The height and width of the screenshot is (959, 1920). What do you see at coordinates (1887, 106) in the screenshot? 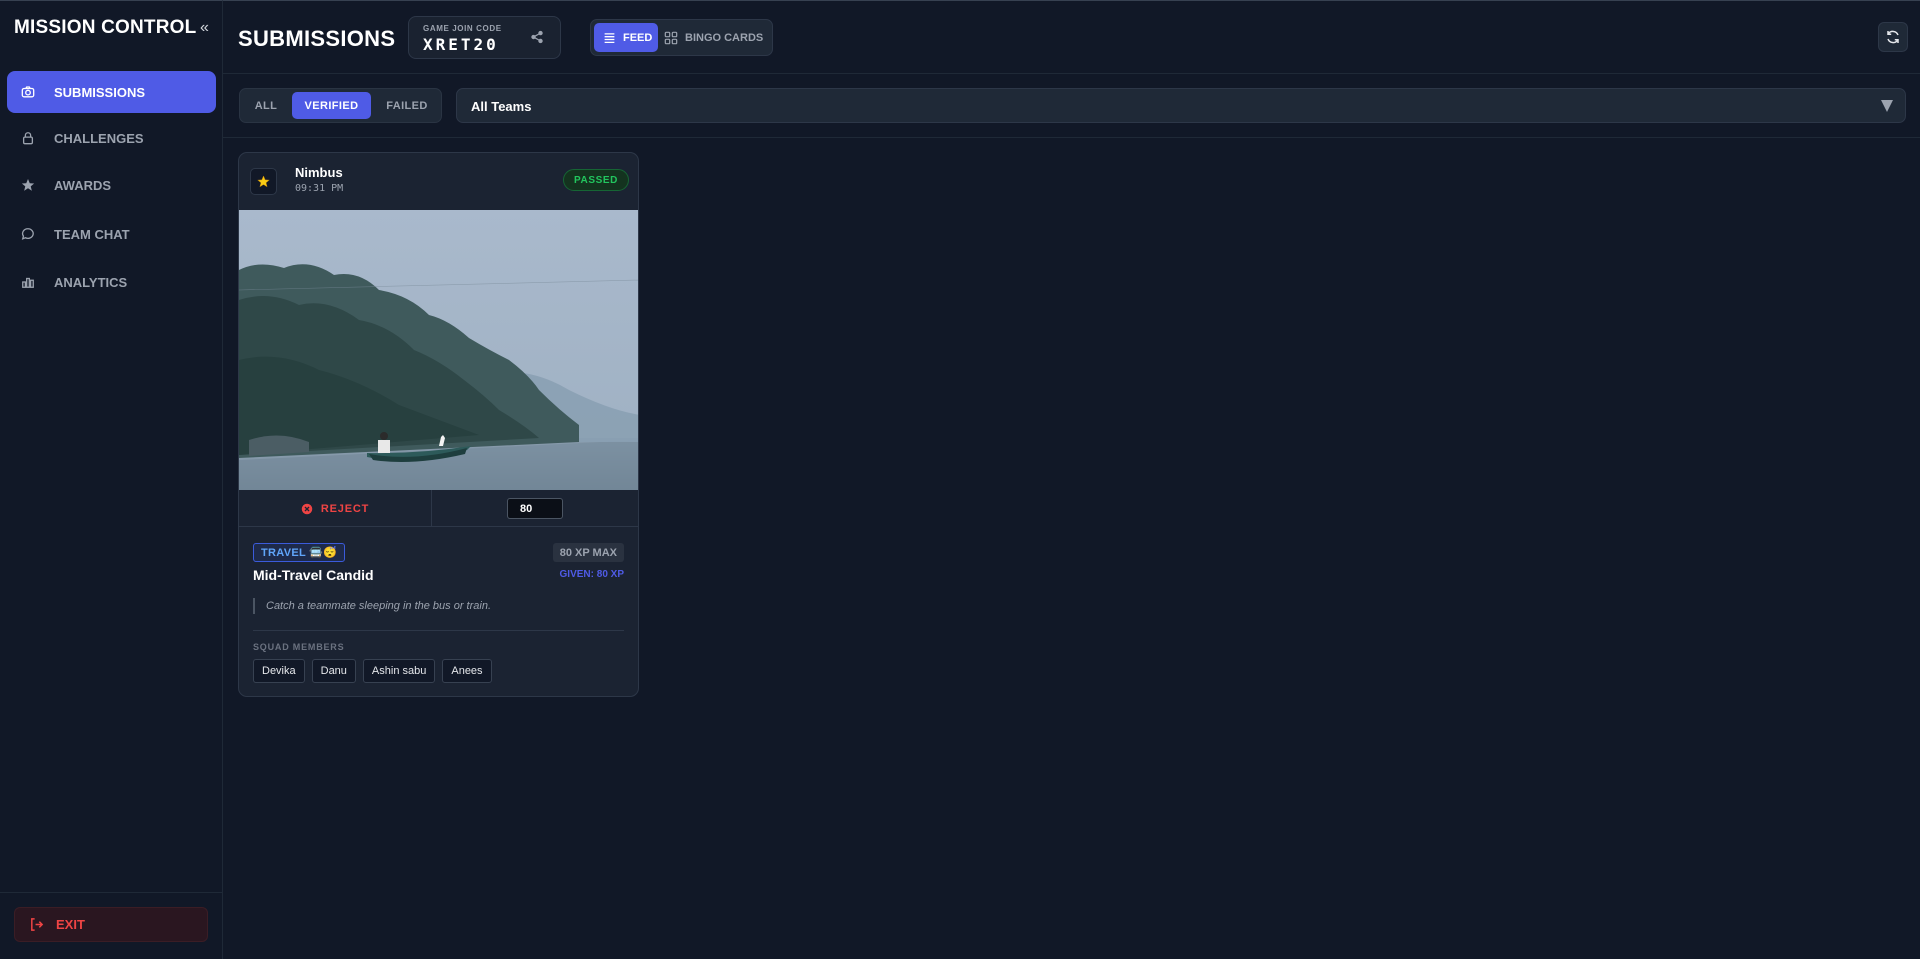
I see `dropdown-arrow-icon` at bounding box center [1887, 106].